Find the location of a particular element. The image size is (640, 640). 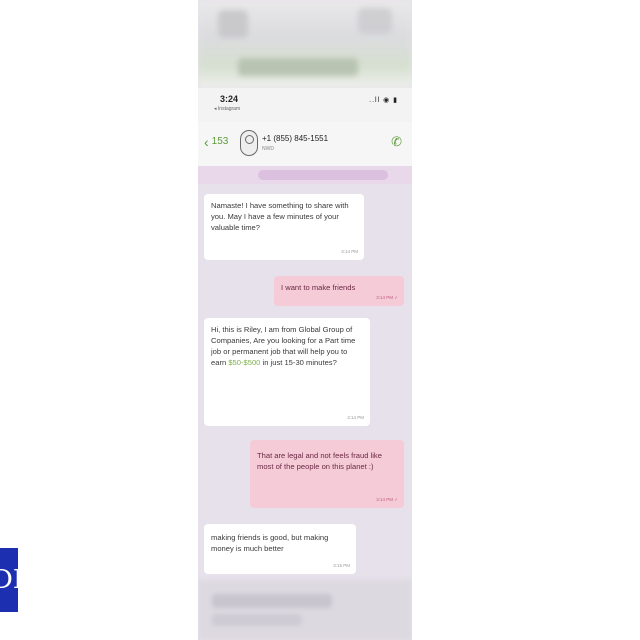

status-back-app: ◂ Instagram is located at coordinates (227, 109).